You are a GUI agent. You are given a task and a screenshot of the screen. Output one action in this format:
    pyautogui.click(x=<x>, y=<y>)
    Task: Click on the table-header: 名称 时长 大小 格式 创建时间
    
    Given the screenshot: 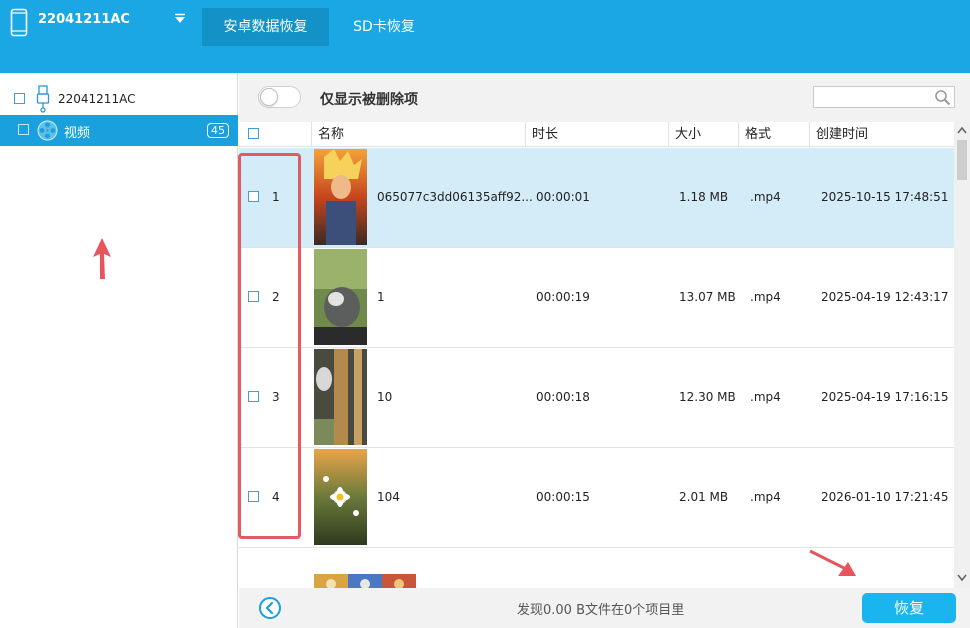 What is the action you would take?
    pyautogui.click(x=596, y=134)
    